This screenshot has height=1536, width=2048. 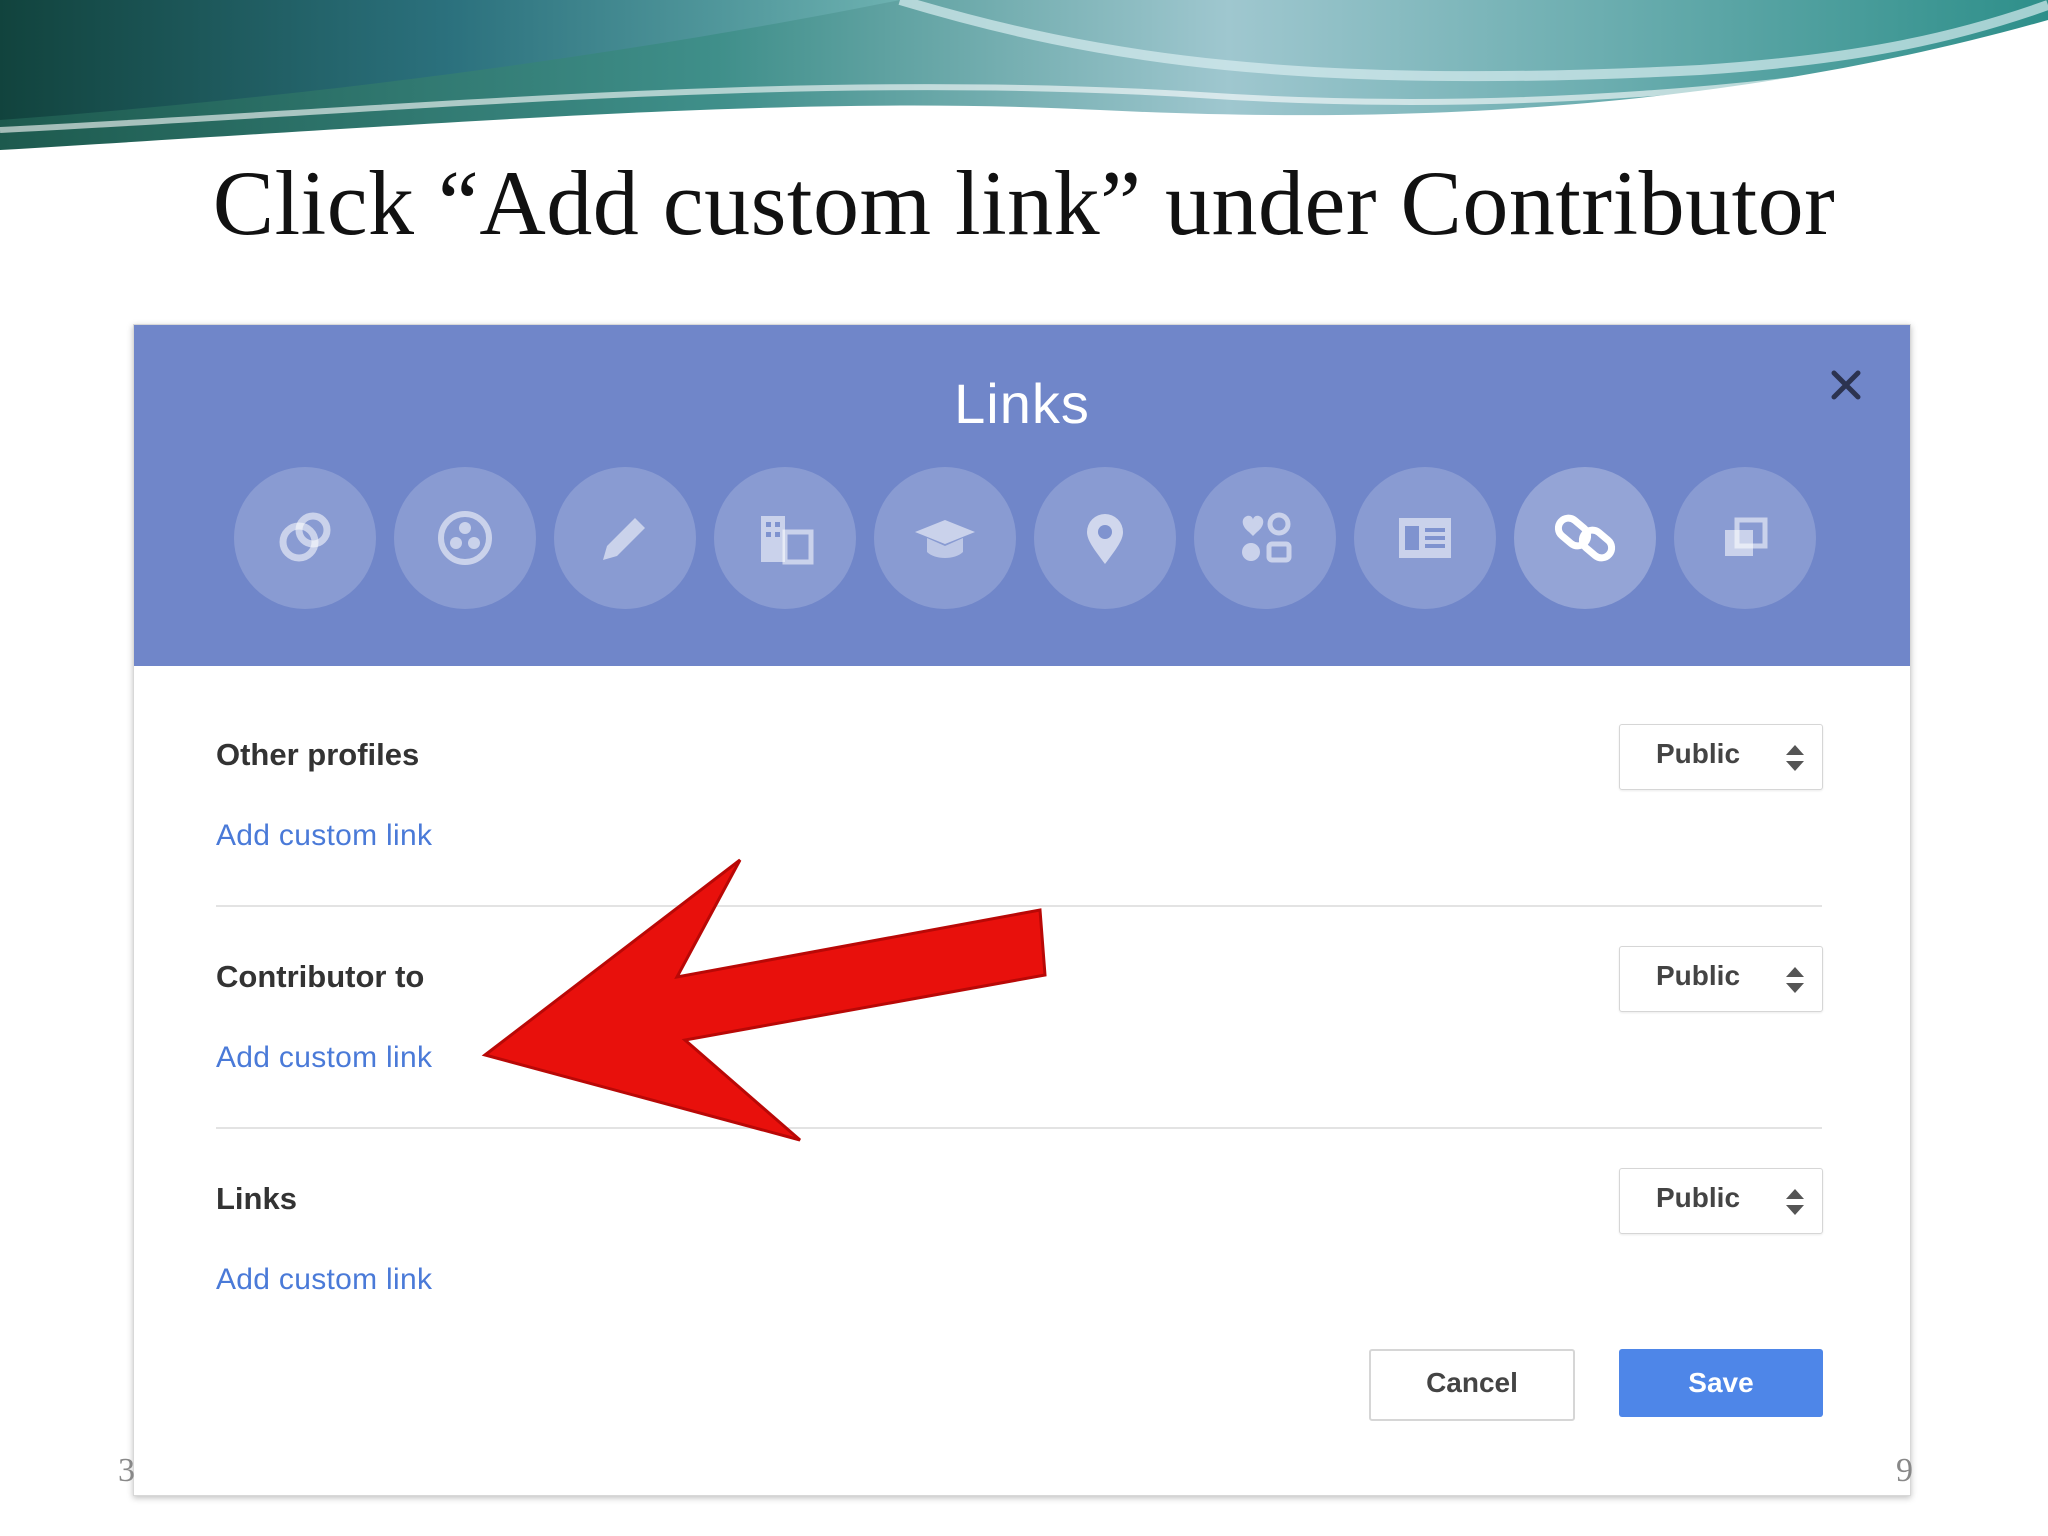 I want to click on work-icon, so click(x=787, y=540).